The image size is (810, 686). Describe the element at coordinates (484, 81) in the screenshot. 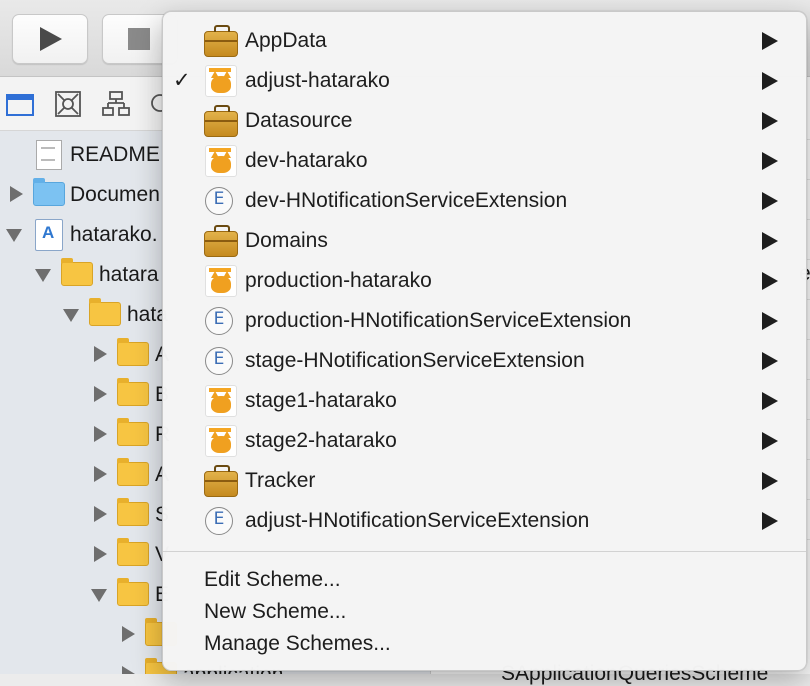

I see `scheme-item-adjust-hatarako: ✓ adjust-hatarako` at that location.